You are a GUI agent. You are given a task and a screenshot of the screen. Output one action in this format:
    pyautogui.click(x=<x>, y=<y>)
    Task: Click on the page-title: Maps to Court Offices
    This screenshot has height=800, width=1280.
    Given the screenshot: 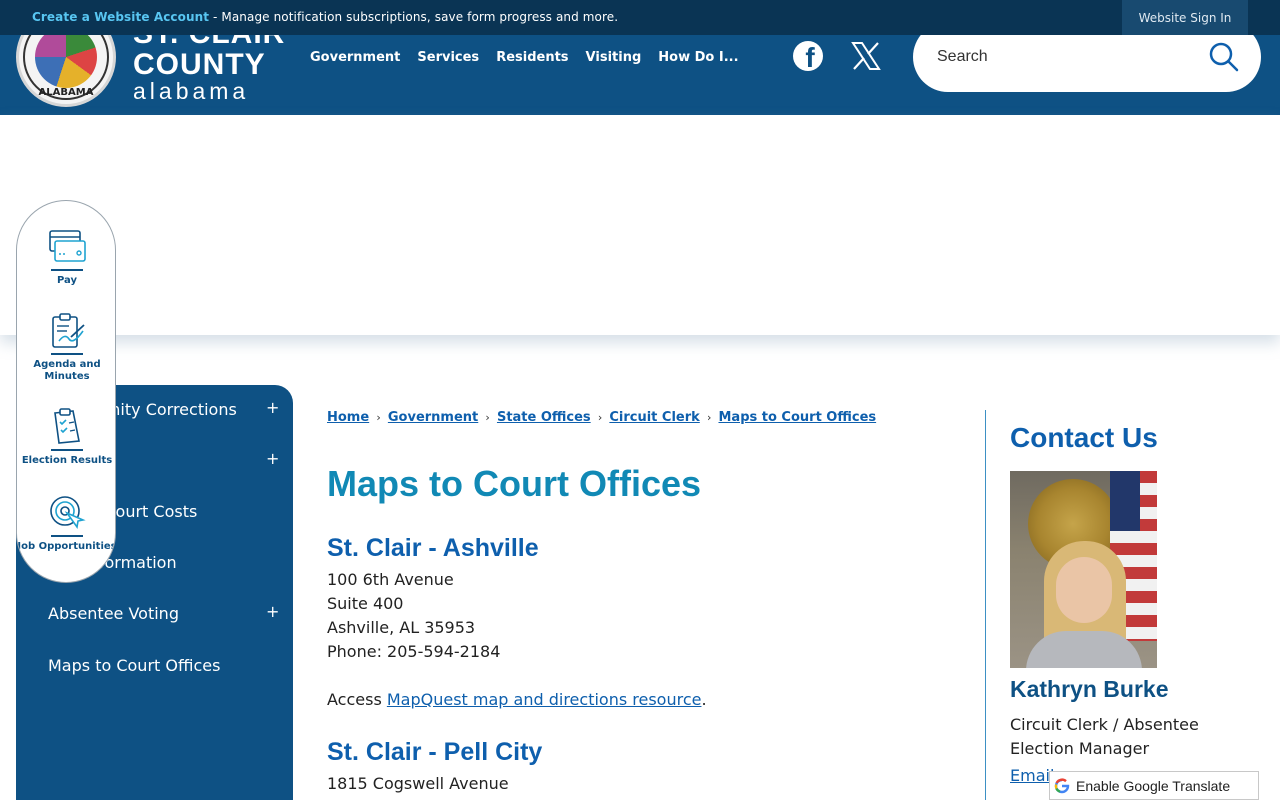 What is the action you would take?
    pyautogui.click(x=514, y=483)
    